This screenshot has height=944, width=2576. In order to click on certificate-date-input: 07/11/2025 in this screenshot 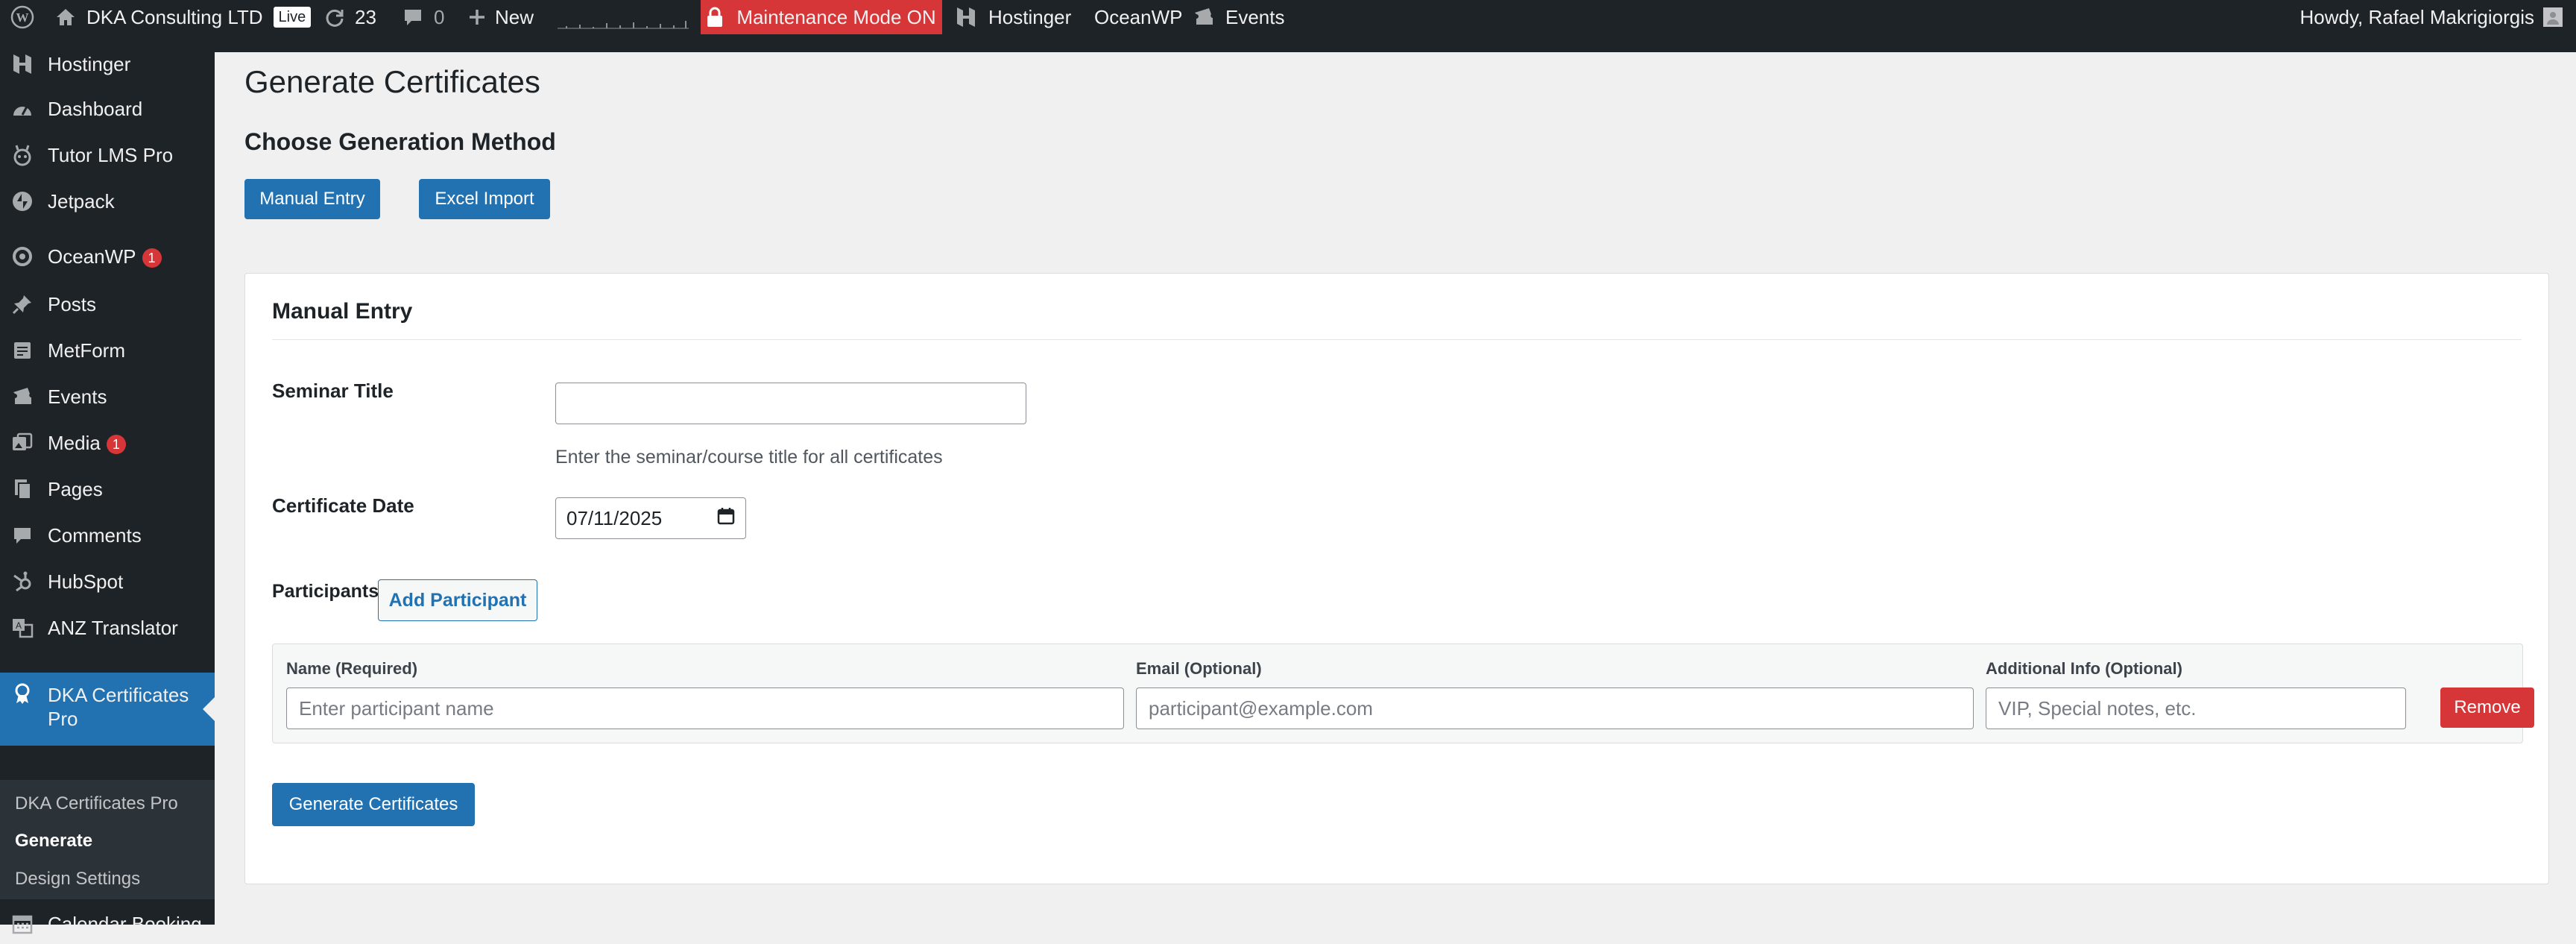, I will do `click(650, 518)`.